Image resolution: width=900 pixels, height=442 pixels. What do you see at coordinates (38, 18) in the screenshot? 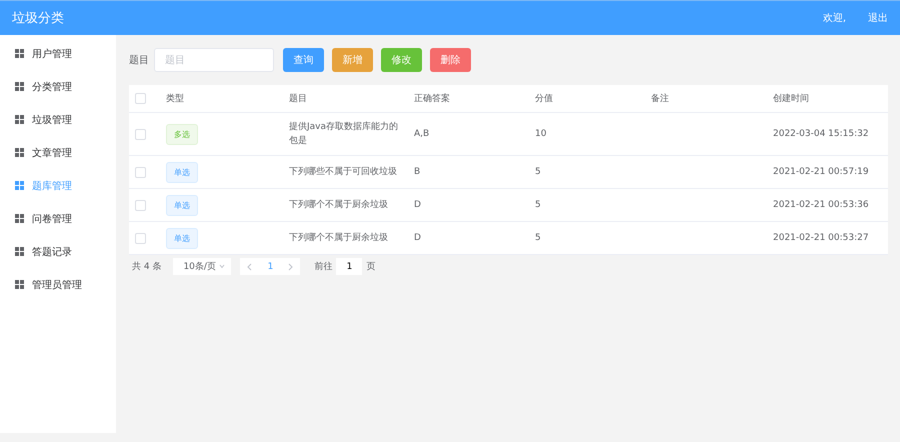
I see `app-title: 垃圾分类` at bounding box center [38, 18].